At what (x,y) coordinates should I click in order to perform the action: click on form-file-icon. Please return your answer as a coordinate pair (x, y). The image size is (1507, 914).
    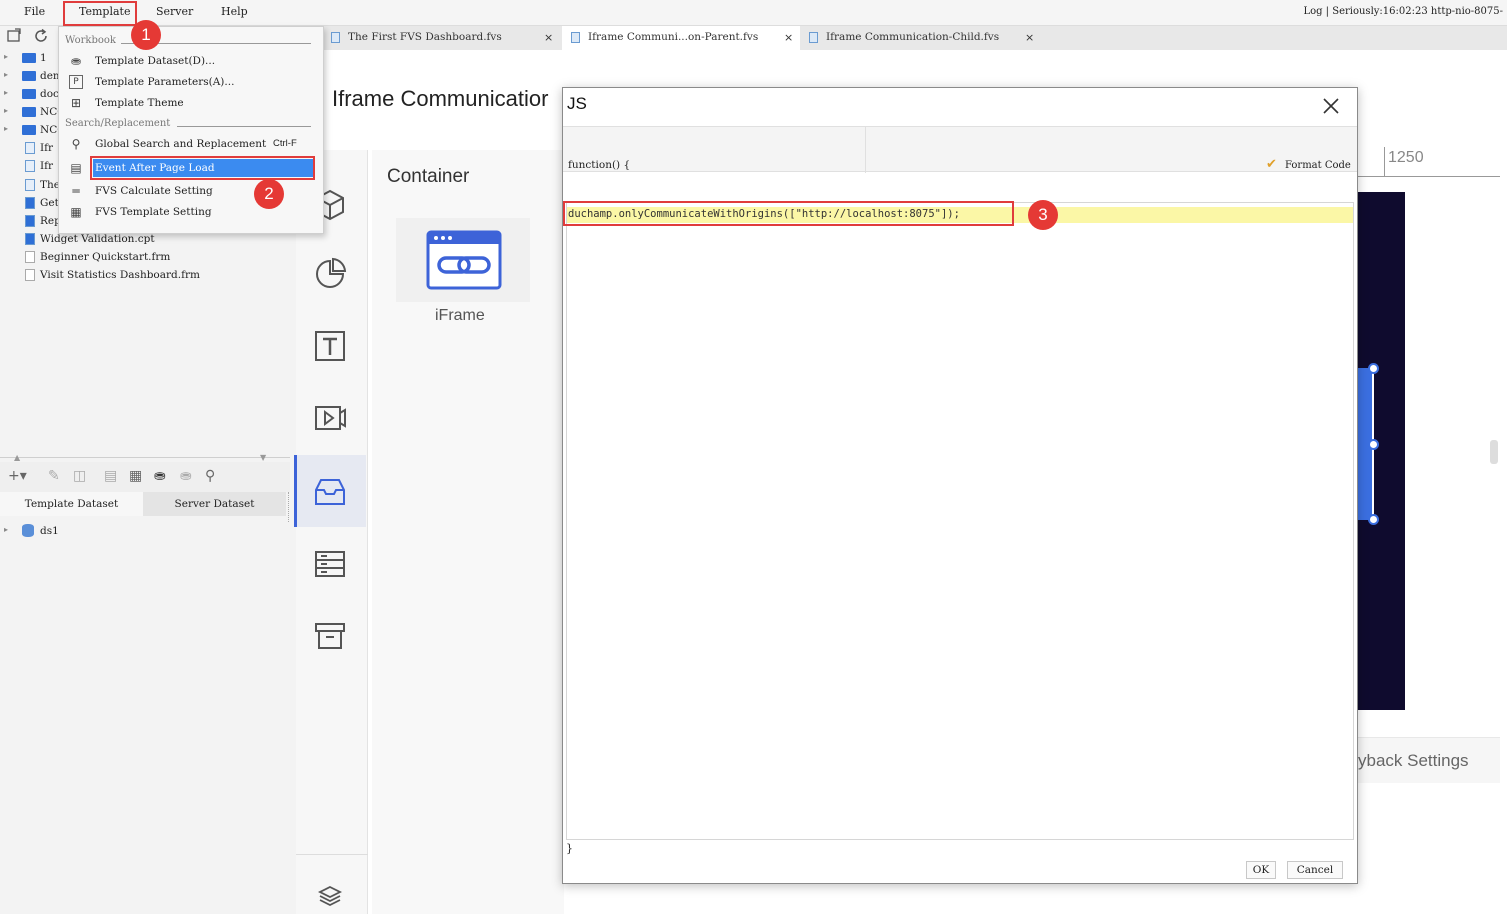
    Looking at the image, I should click on (30, 275).